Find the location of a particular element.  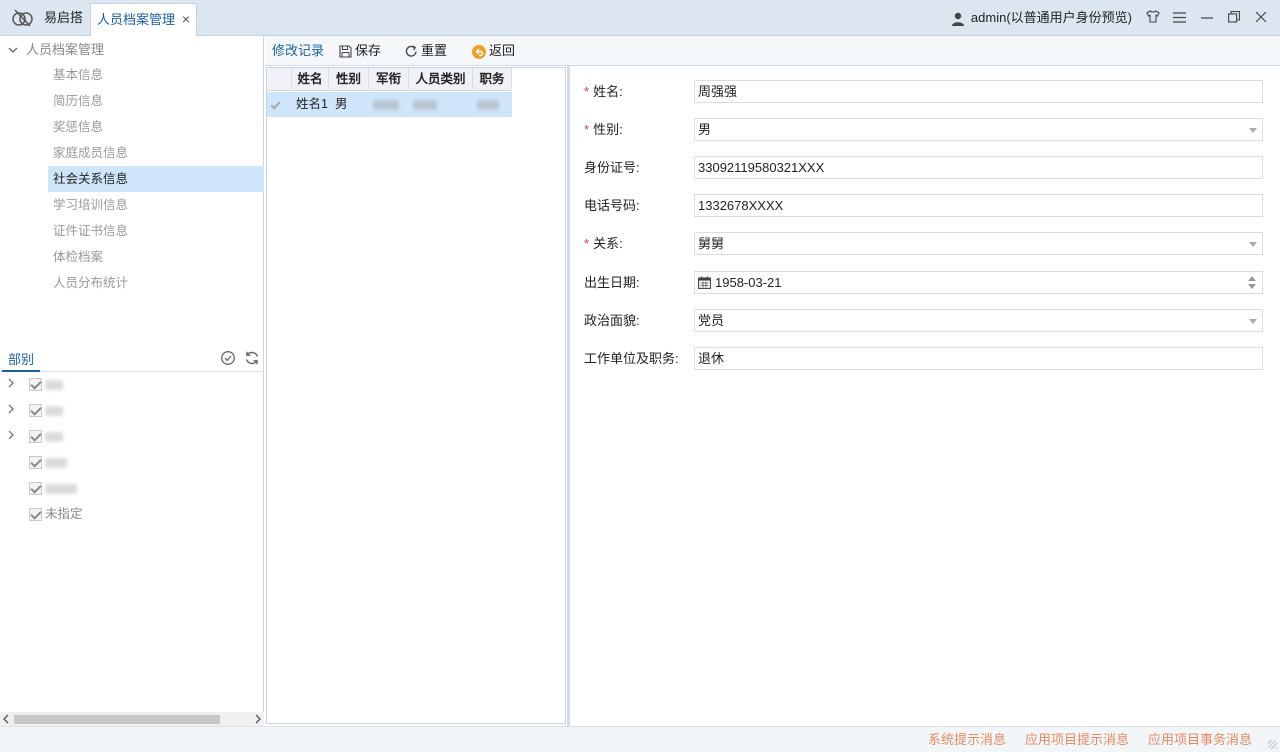

table-row: 姓名1 男 is located at coordinates (389, 104).